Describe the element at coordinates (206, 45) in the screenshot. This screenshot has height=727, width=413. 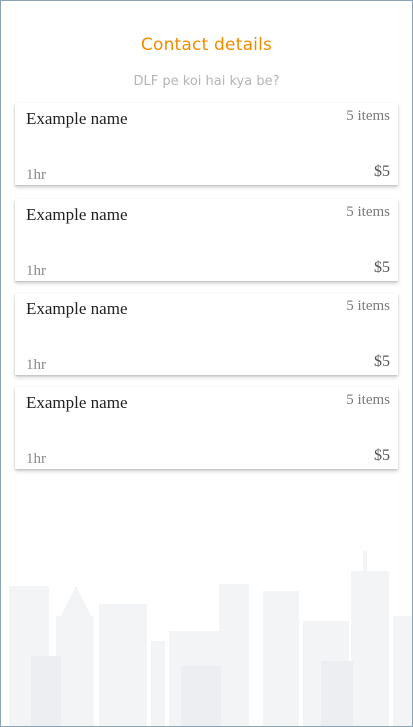
I see `page-title: Contact details` at that location.